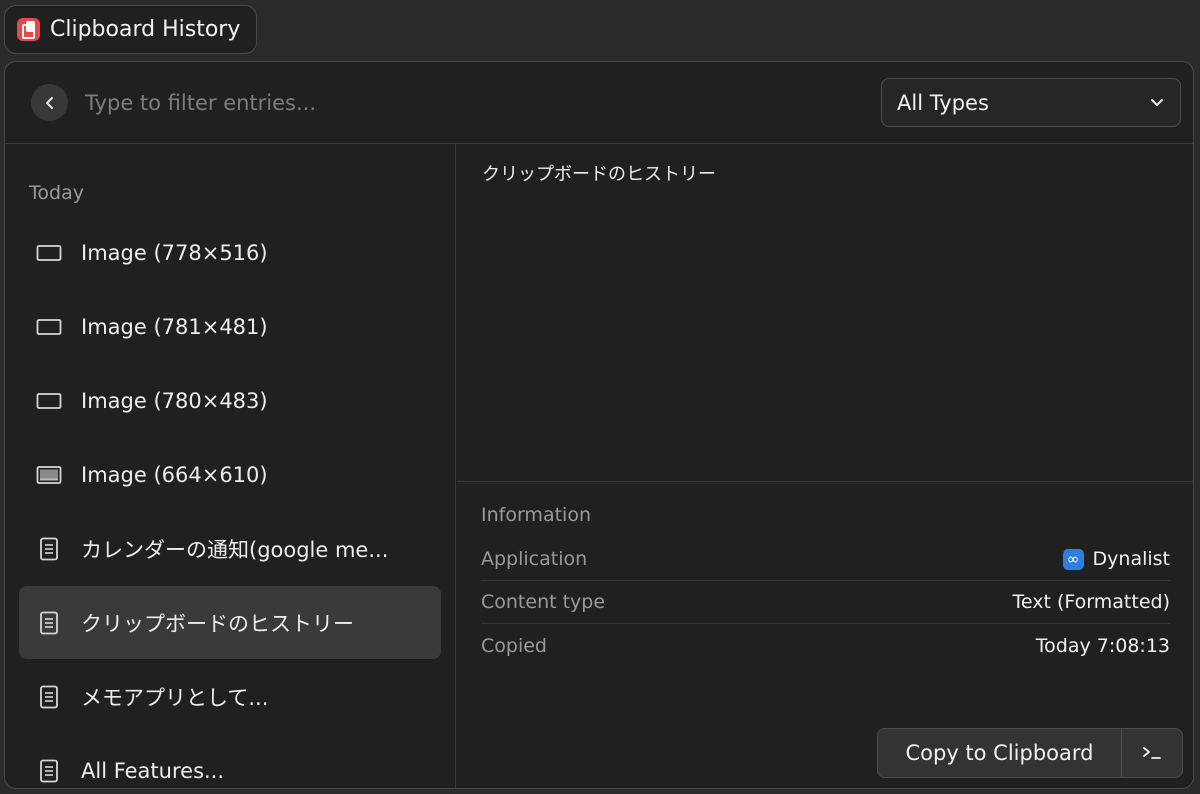 This screenshot has width=1200, height=794. I want to click on info-row-content-type: Content type Text (Formatted), so click(825, 602).